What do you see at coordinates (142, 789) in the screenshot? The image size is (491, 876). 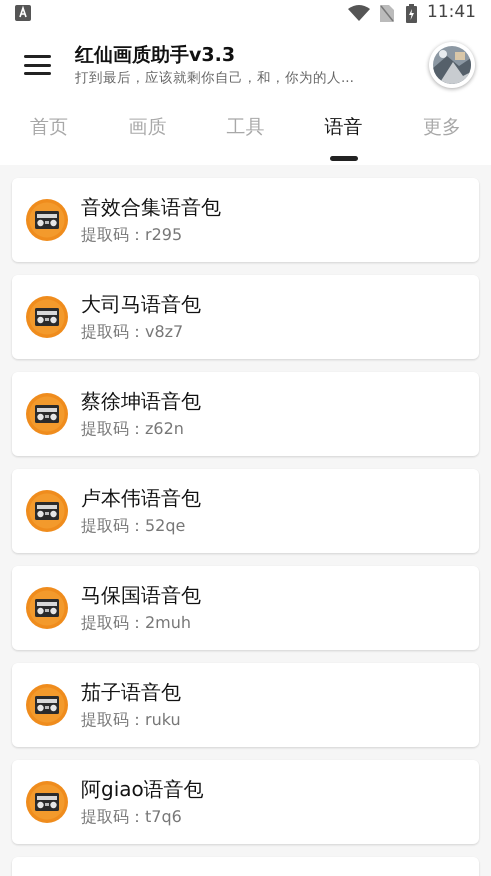 I see `item-title: 阿giao语音包` at bounding box center [142, 789].